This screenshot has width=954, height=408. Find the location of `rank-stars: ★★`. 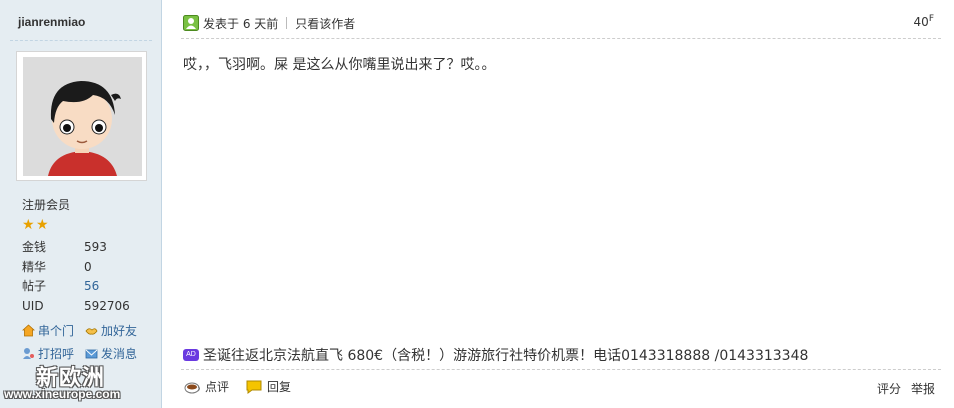

rank-stars: ★★ is located at coordinates (36, 225).